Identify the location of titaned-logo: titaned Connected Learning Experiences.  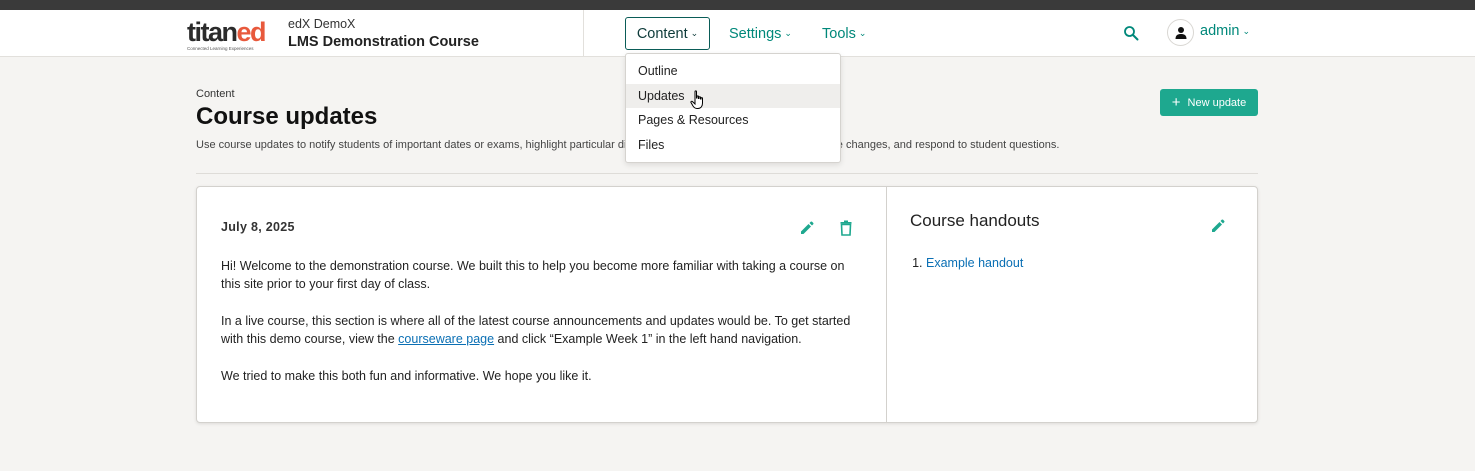
(229, 35).